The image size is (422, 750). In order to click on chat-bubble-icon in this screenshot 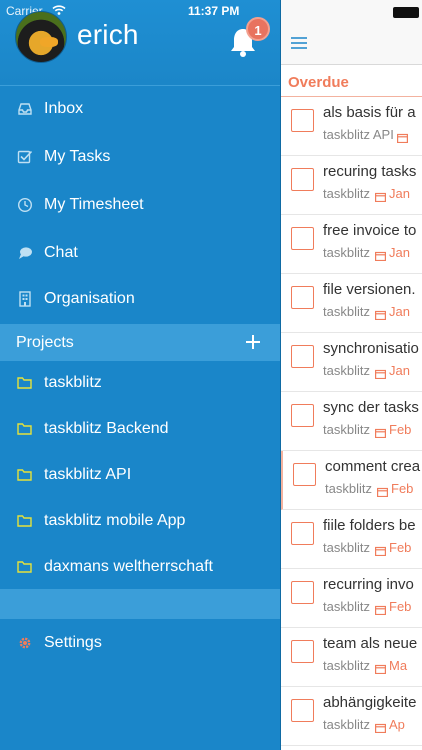, I will do `click(25, 253)`.